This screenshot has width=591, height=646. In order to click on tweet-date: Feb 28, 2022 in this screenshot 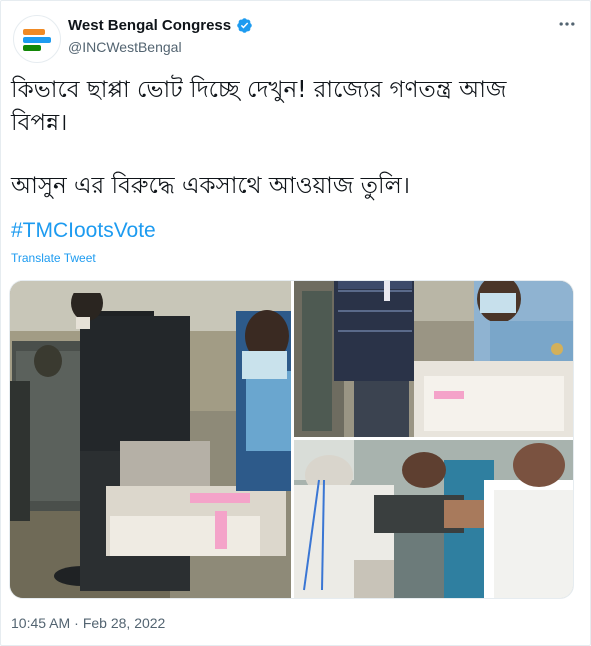, I will do `click(124, 623)`.